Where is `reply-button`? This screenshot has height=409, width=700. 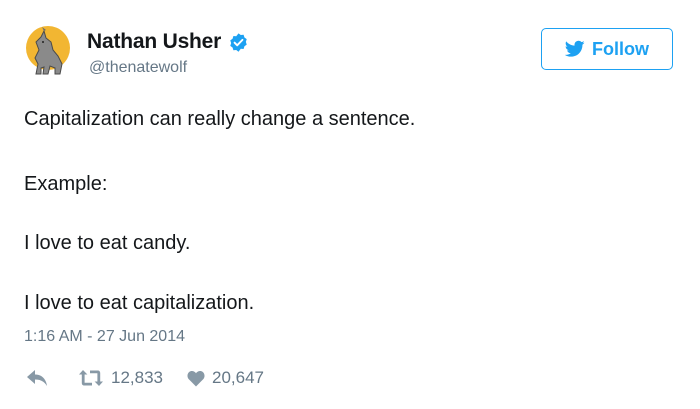 reply-button is located at coordinates (37, 378).